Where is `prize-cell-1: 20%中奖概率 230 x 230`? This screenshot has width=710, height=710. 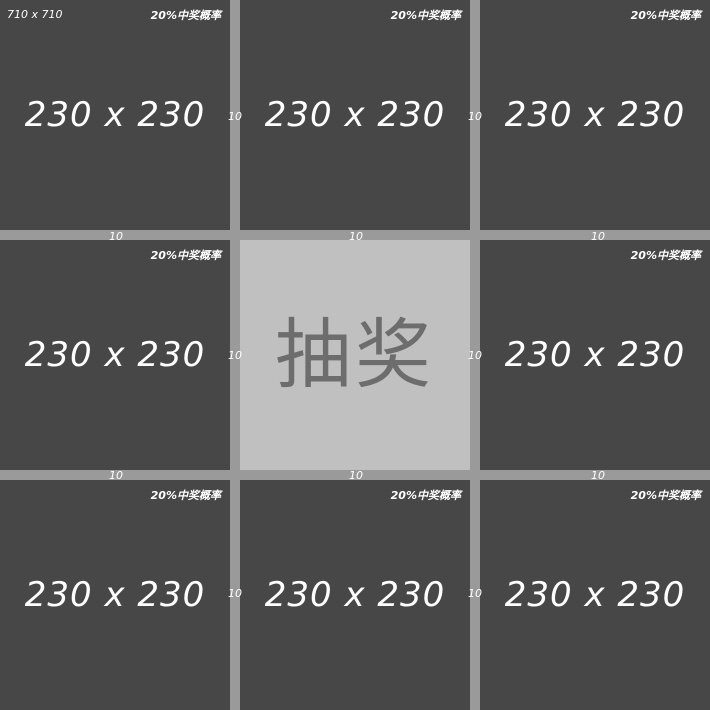
prize-cell-1: 20%中奖概率 230 x 230 is located at coordinates (115, 115).